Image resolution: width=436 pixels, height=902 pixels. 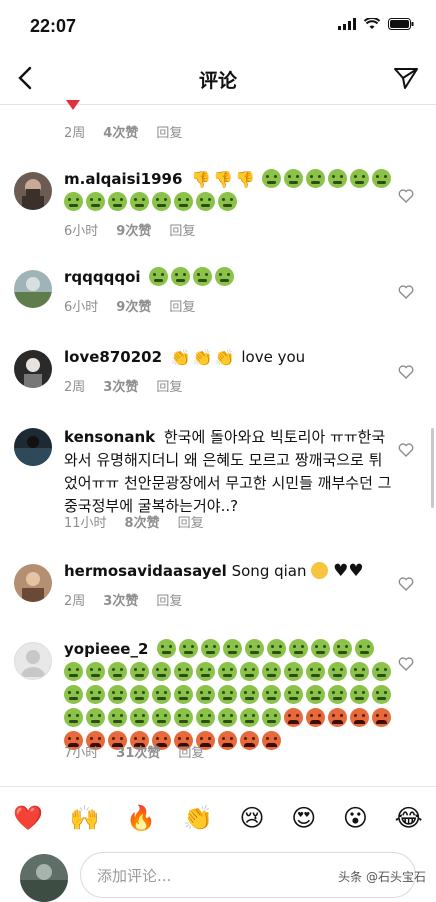 What do you see at coordinates (227, 740) in the screenshot?
I see `angry-face-icon` at bounding box center [227, 740].